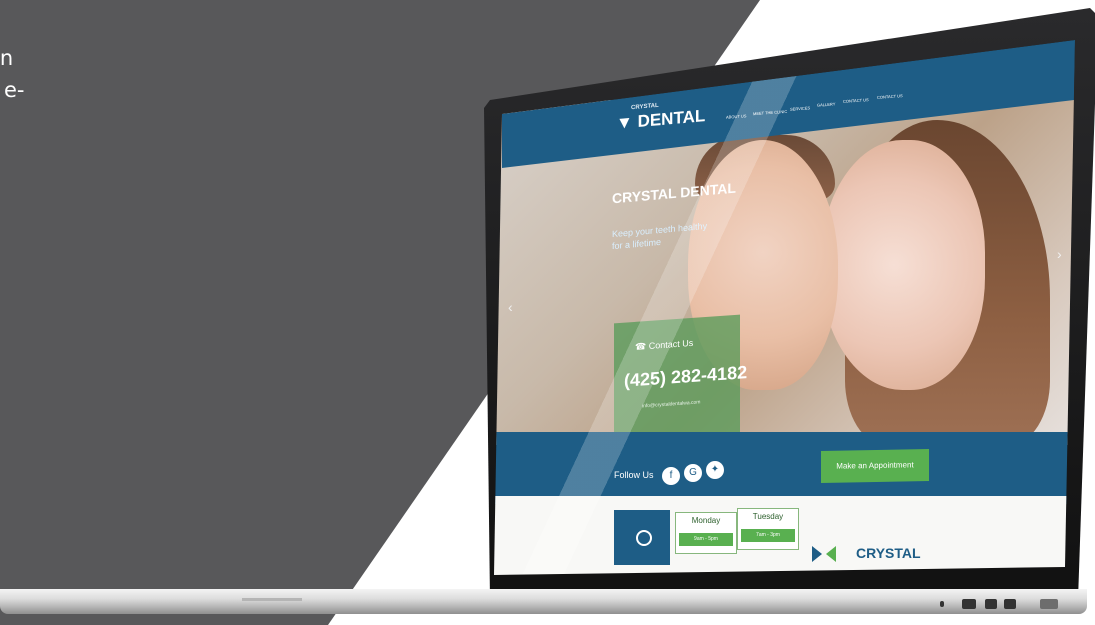 The height and width of the screenshot is (625, 1095). What do you see at coordinates (784, 468) in the screenshot?
I see `follow-bar` at bounding box center [784, 468].